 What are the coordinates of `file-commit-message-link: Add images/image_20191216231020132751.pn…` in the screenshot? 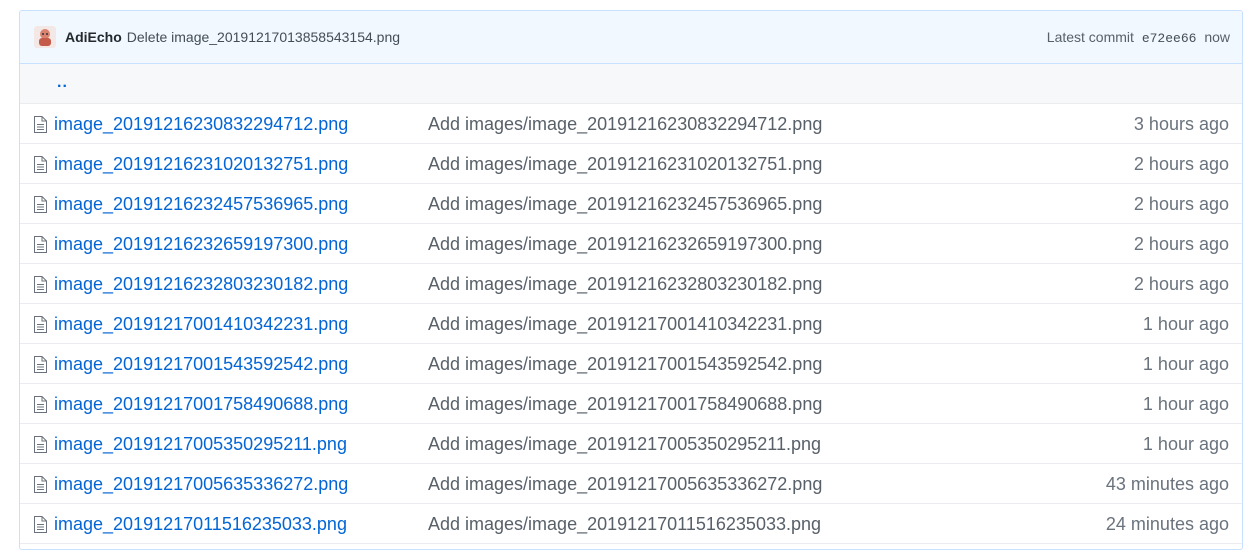 It's located at (625, 164).